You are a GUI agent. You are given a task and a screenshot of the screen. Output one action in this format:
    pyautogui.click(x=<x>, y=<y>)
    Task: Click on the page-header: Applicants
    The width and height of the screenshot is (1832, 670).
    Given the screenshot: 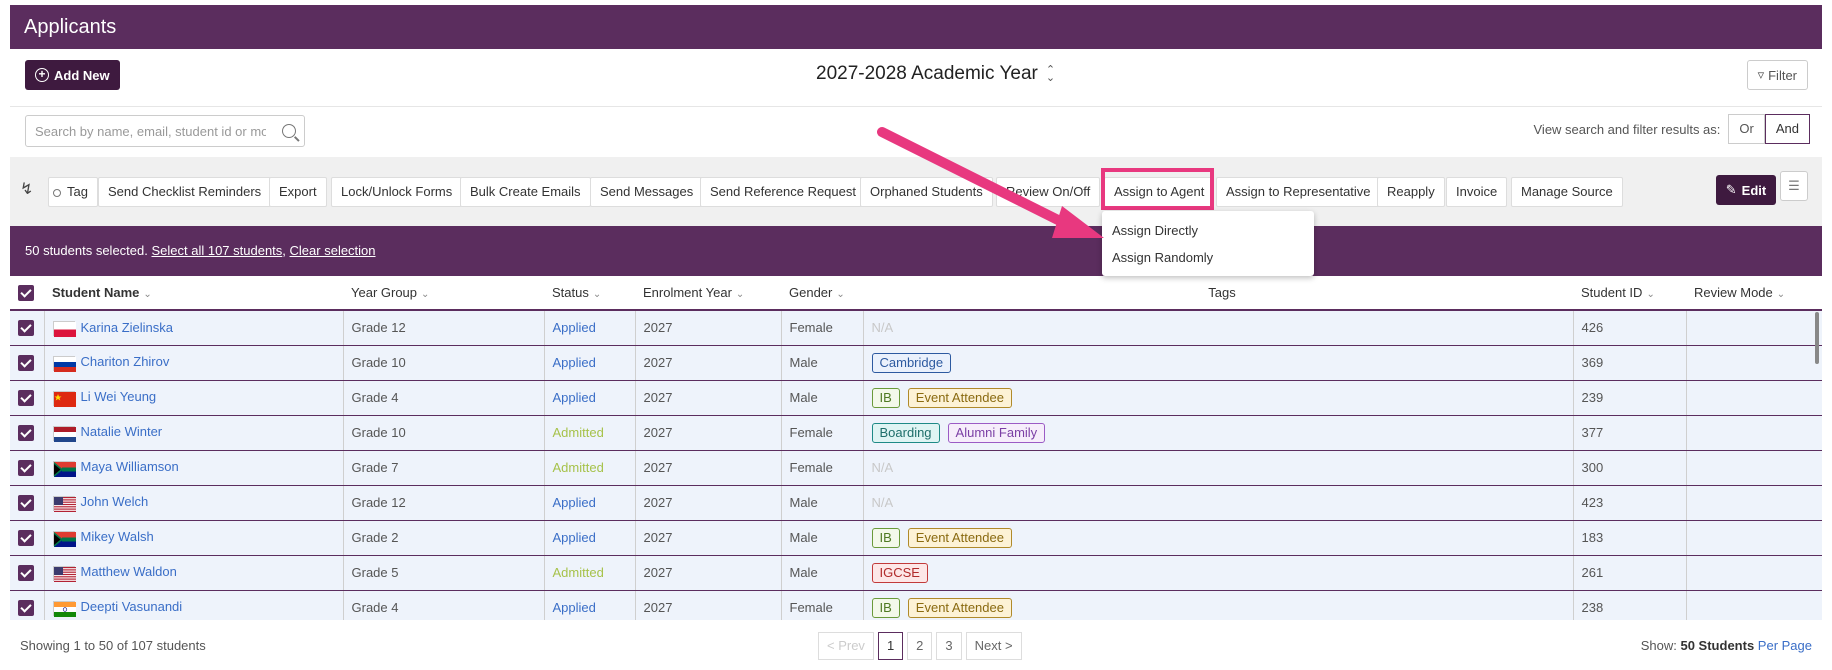 What is the action you would take?
    pyautogui.click(x=916, y=27)
    